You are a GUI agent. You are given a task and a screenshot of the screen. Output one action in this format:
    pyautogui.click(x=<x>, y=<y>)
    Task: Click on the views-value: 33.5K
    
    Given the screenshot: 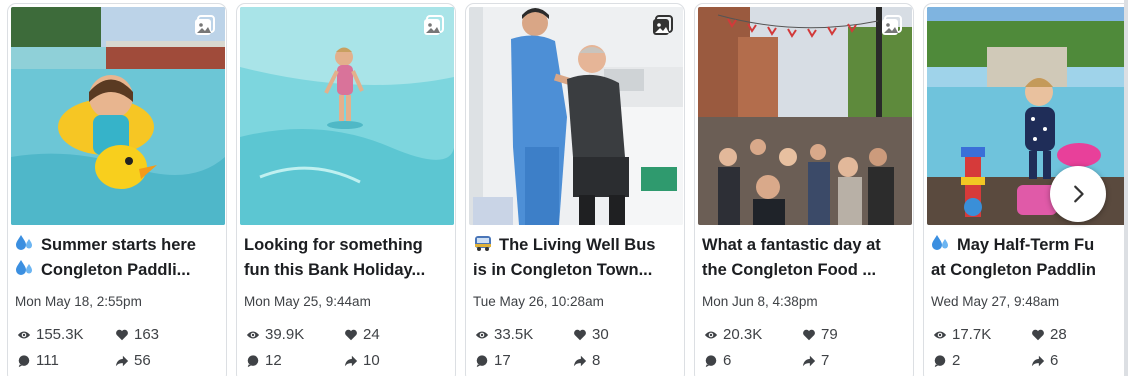 What is the action you would take?
    pyautogui.click(x=514, y=334)
    